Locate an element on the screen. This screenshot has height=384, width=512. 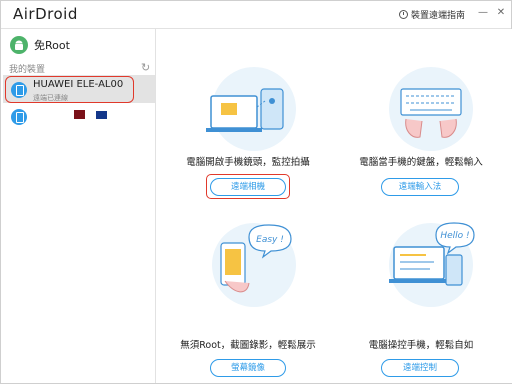
control-illustration: Hello ! is located at coordinates (432, 264).